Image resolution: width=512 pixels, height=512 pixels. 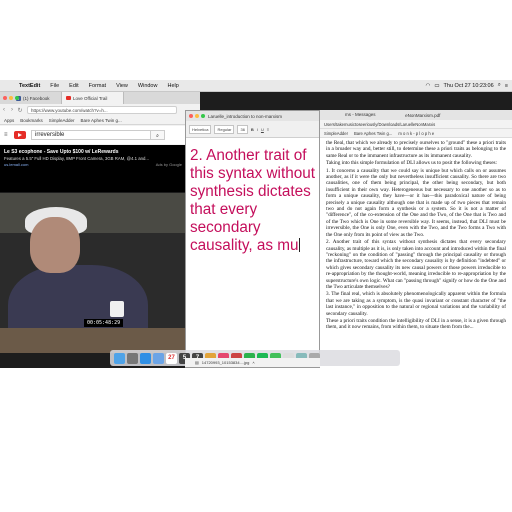 What do you see at coordinates (171, 358) in the screenshot?
I see `calendar-icon: 27` at bounding box center [171, 358].